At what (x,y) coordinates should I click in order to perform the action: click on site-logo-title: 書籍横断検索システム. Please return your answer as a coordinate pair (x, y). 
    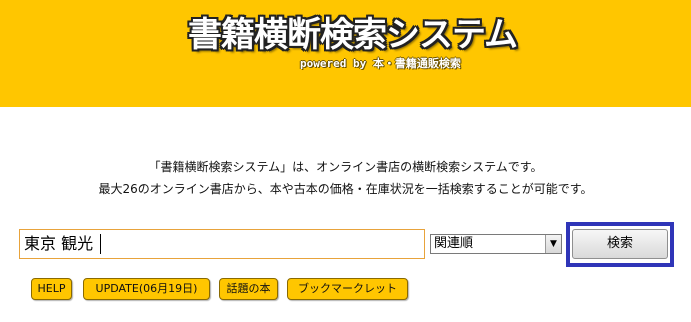
    Looking at the image, I should click on (353, 35).